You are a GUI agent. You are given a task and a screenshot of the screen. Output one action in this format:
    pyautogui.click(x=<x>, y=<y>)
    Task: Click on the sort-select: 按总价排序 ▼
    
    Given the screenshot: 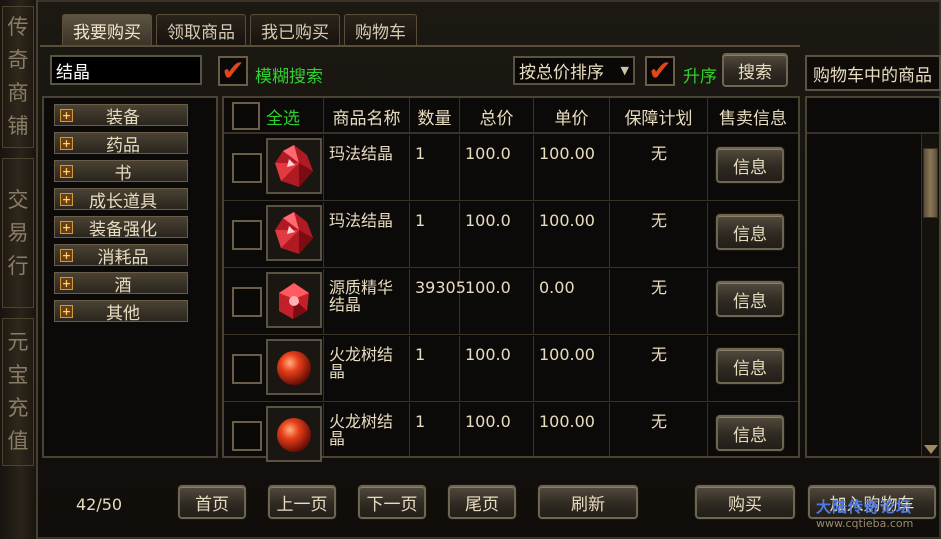 What is the action you would take?
    pyautogui.click(x=574, y=70)
    